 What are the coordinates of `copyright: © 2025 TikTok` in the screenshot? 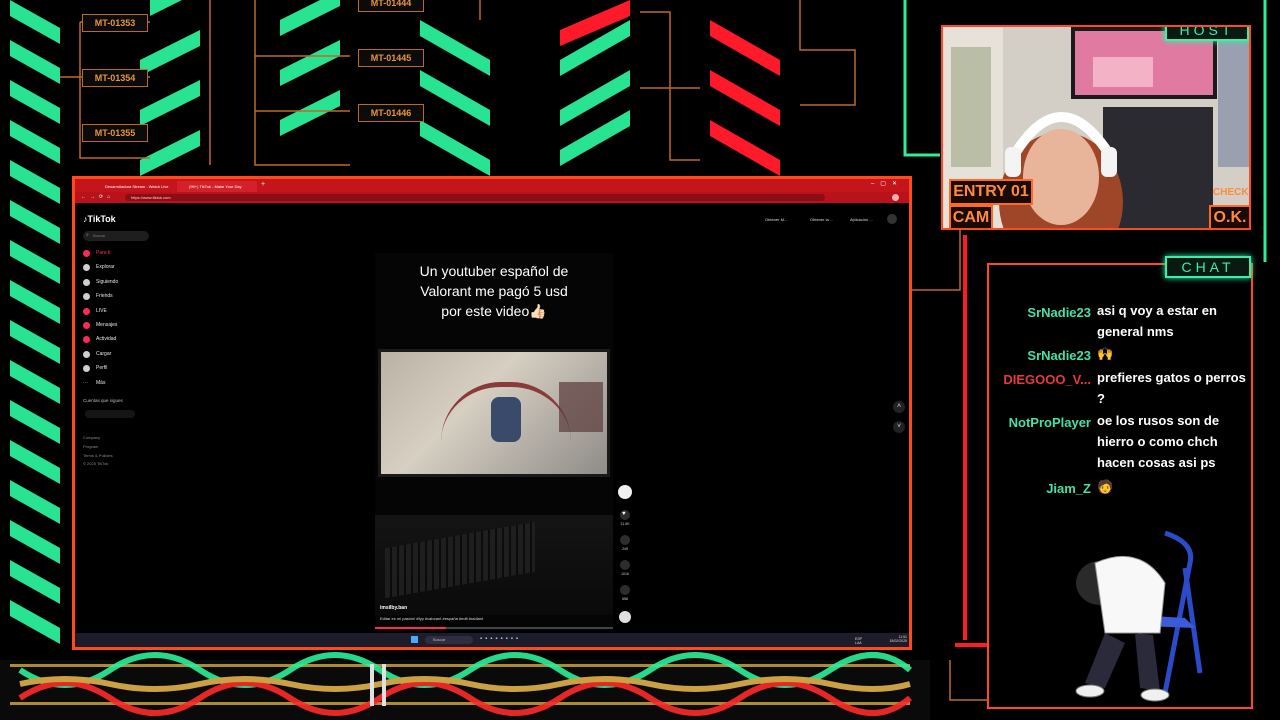 It's located at (96, 463).